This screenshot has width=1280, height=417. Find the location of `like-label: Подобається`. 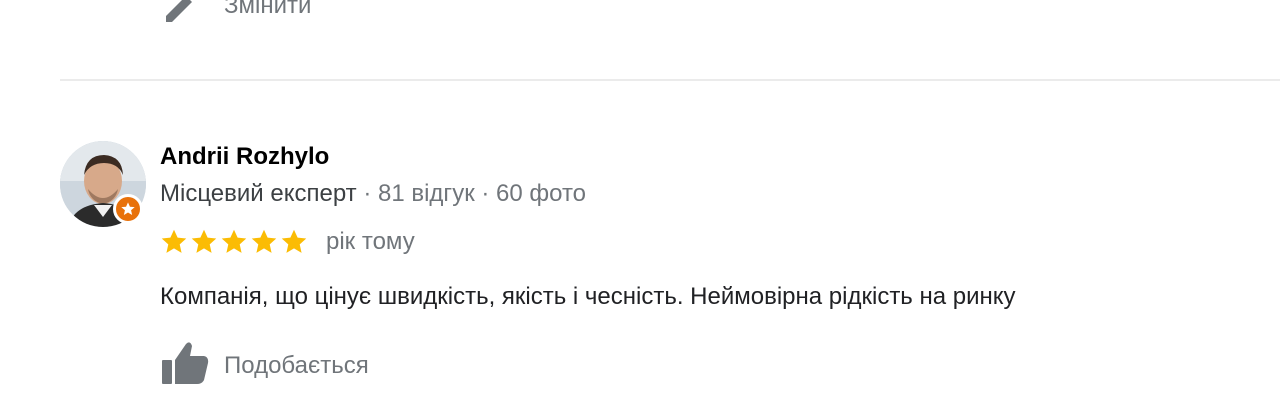

like-label: Подобається is located at coordinates (296, 365).